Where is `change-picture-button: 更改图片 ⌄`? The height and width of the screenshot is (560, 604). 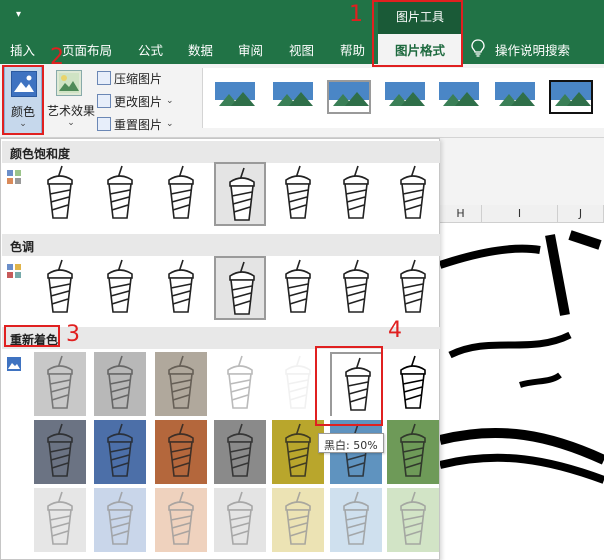
change-picture-button: 更改图片 ⌄ is located at coordinates (135, 101).